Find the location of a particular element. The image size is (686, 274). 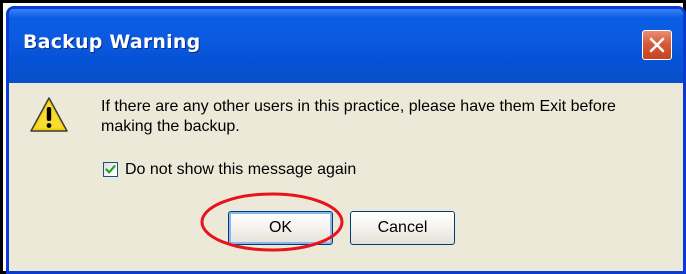

close-button is located at coordinates (657, 45).